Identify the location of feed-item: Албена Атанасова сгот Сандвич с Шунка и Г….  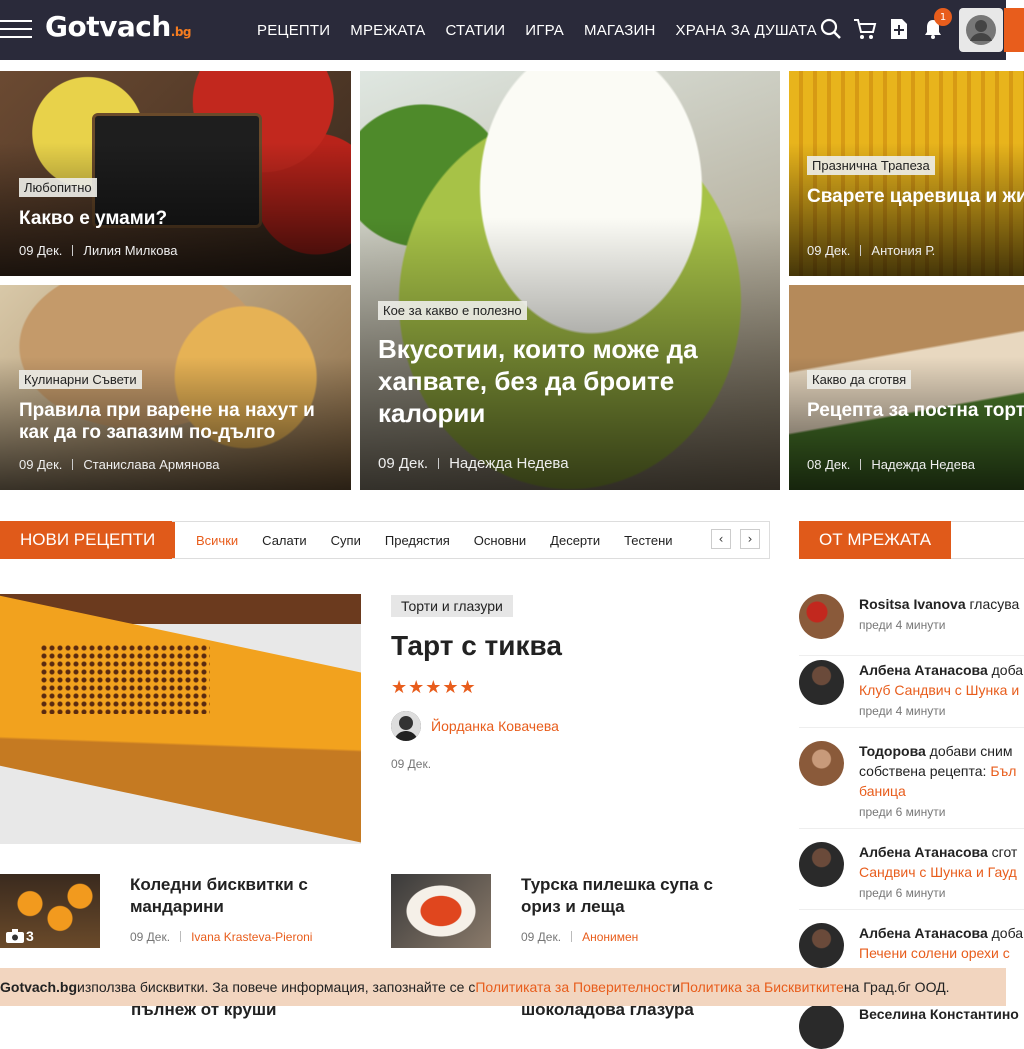
(911, 876).